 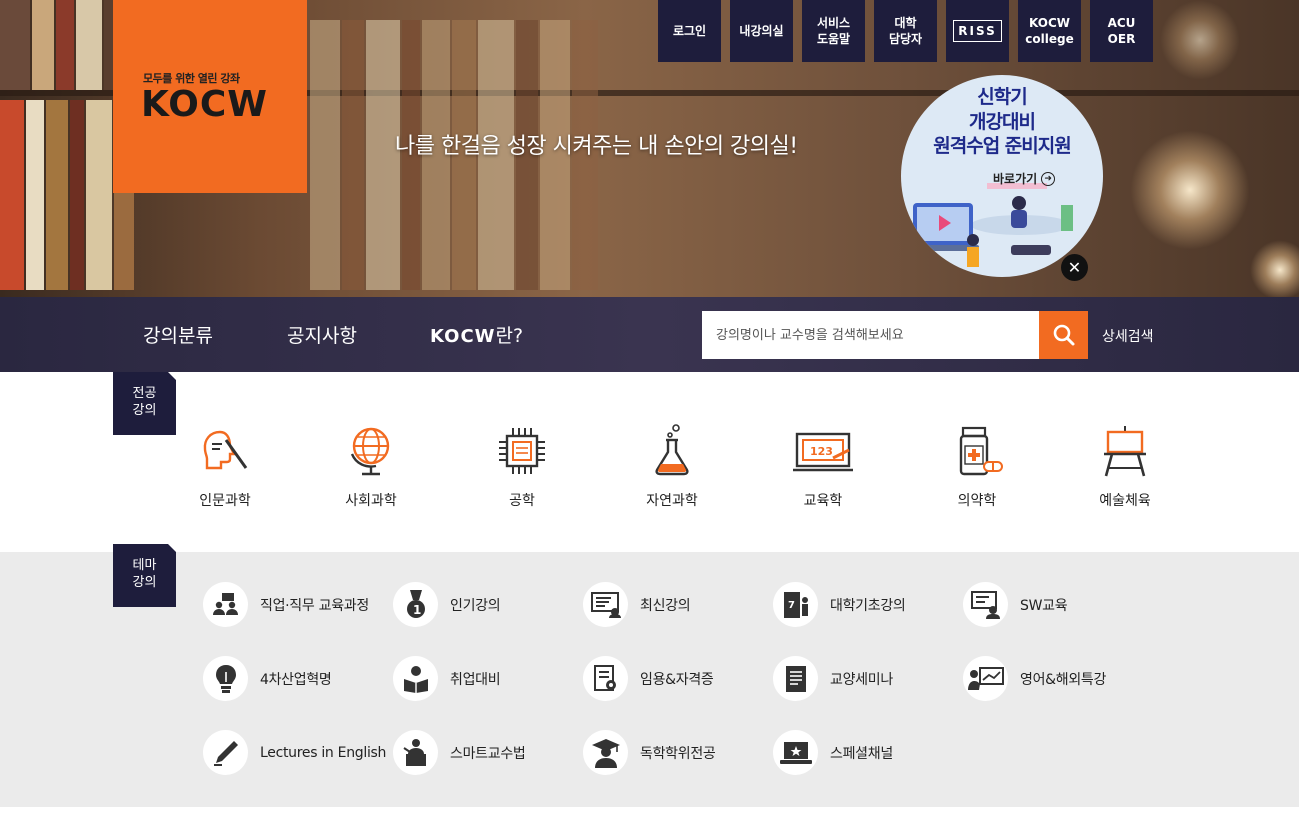 I want to click on flask-icon, so click(x=672, y=450).